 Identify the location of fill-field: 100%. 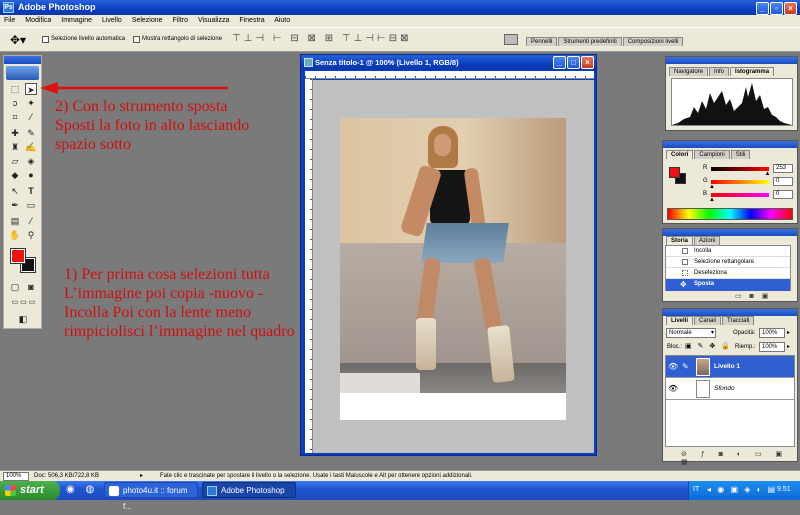
(772, 347).